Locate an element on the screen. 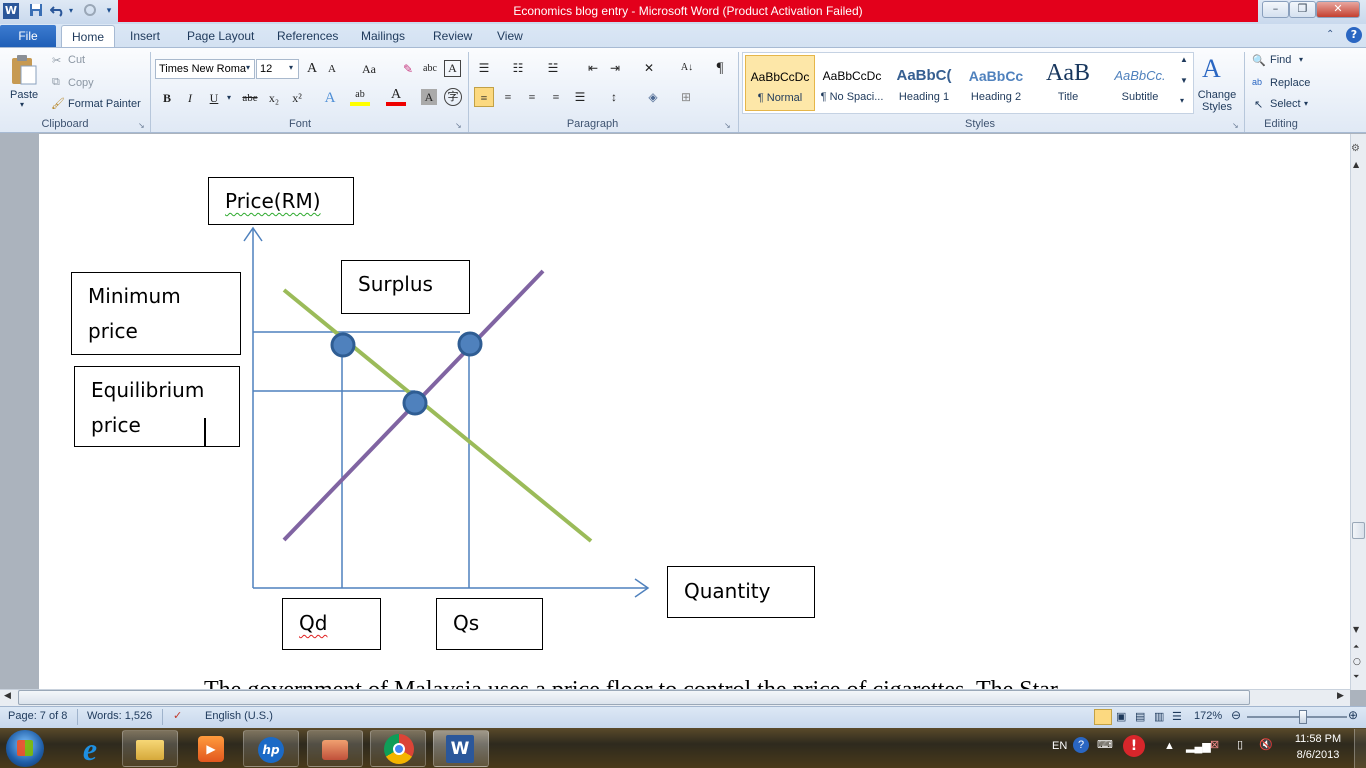  outline-view-icon: ▥ is located at coordinates (1159, 716).